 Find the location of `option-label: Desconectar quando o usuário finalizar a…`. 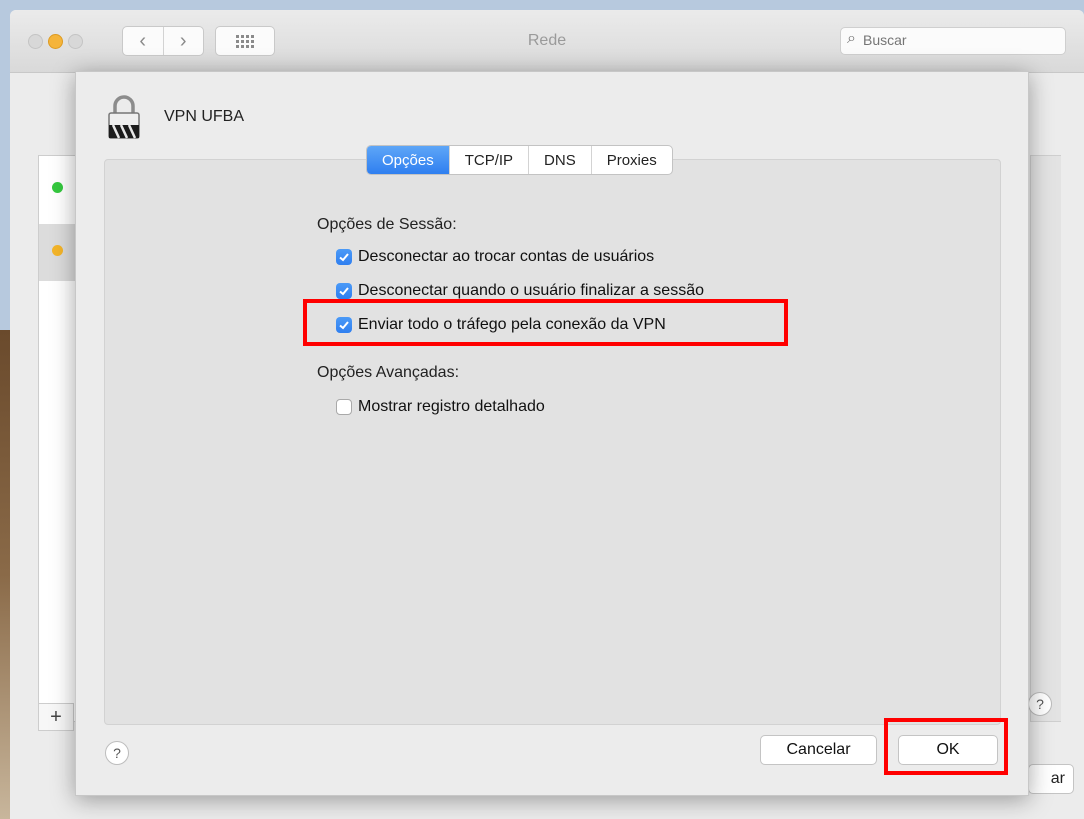

option-label: Desconectar quando o usuário finalizar a… is located at coordinates (531, 290).